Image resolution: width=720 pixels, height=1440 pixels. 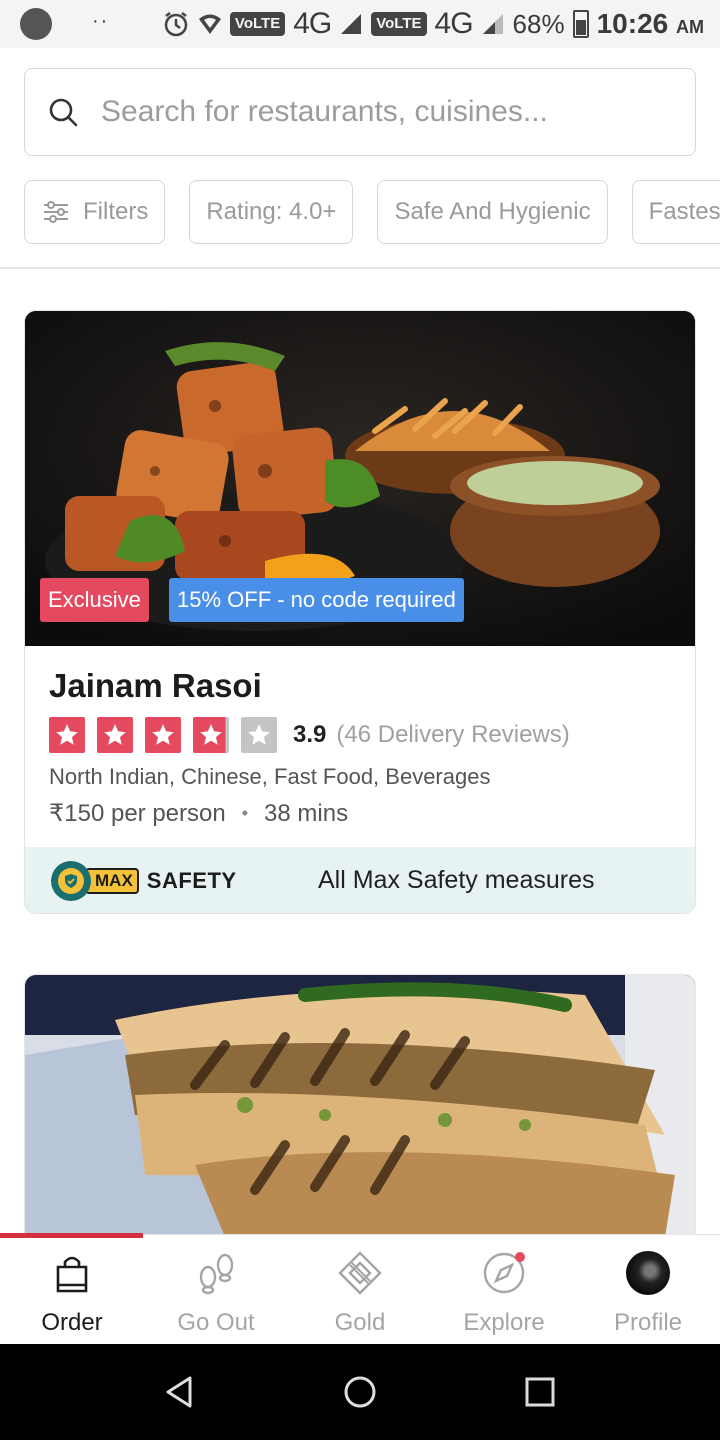 I want to click on volte-label-1: VoLTE, so click(x=257, y=24).